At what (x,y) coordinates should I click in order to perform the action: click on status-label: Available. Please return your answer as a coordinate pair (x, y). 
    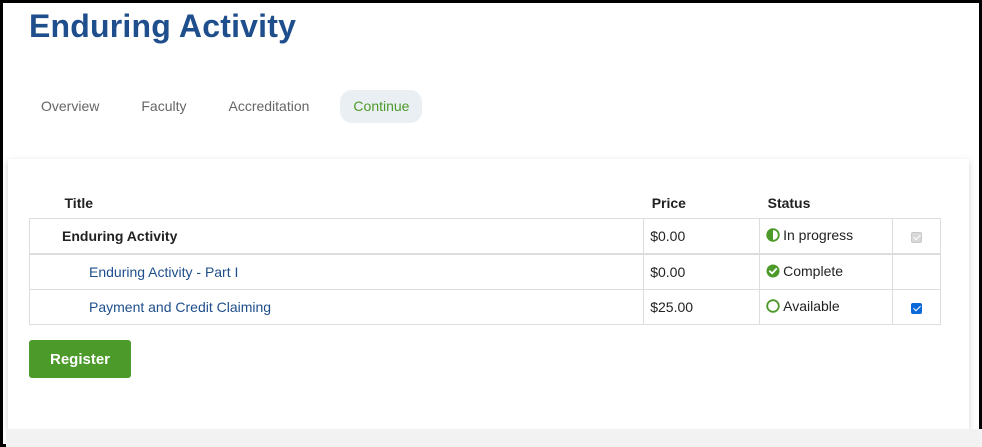
    Looking at the image, I should click on (811, 306).